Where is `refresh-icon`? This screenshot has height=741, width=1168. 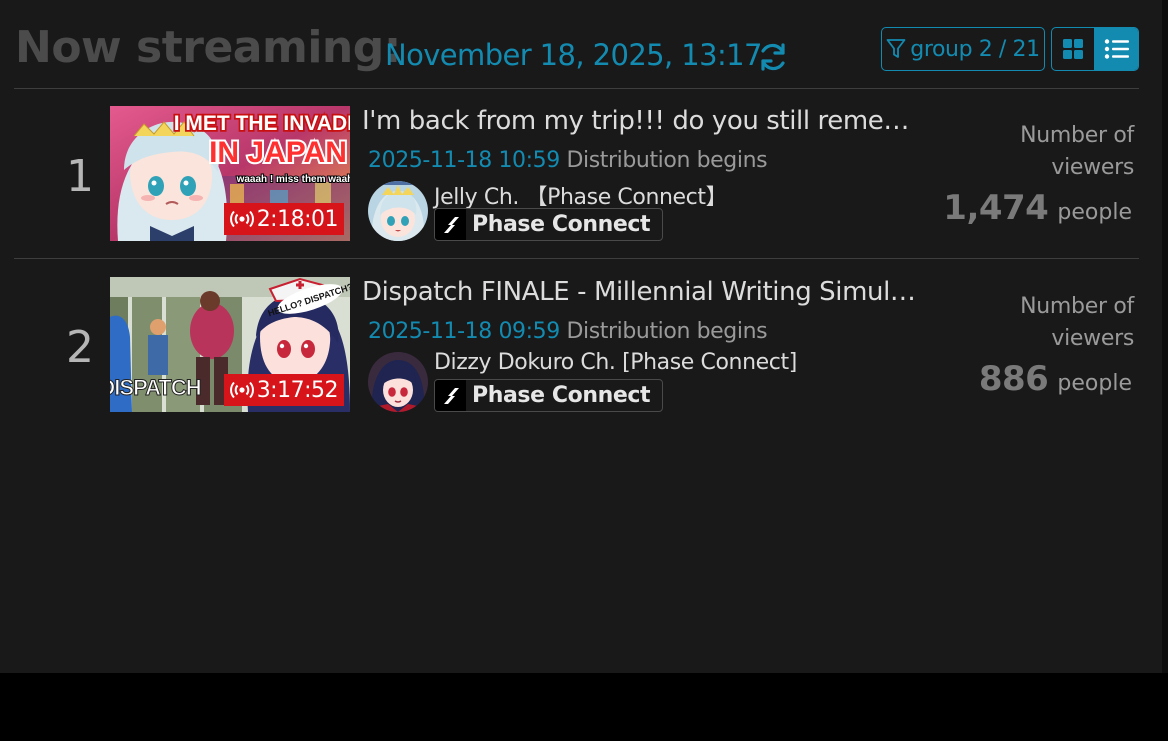
refresh-icon is located at coordinates (773, 57).